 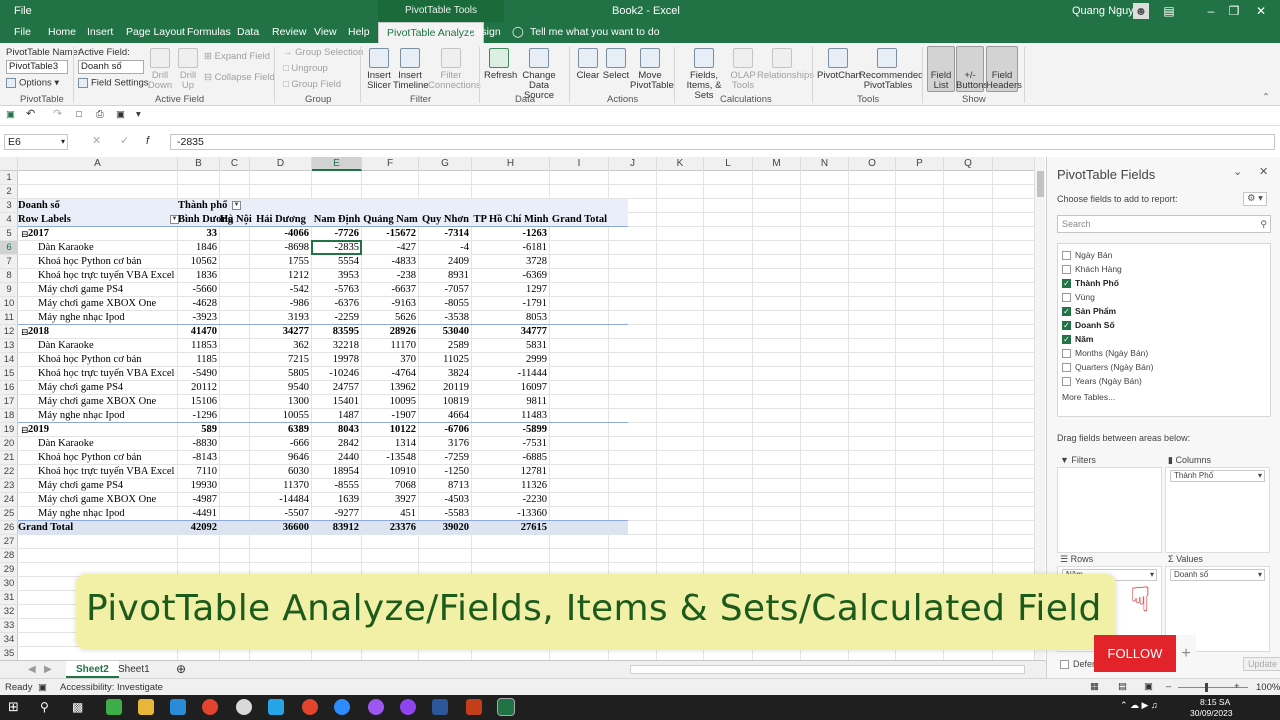 I want to click on pane-options-icon: ⌄, so click(x=1237, y=172).